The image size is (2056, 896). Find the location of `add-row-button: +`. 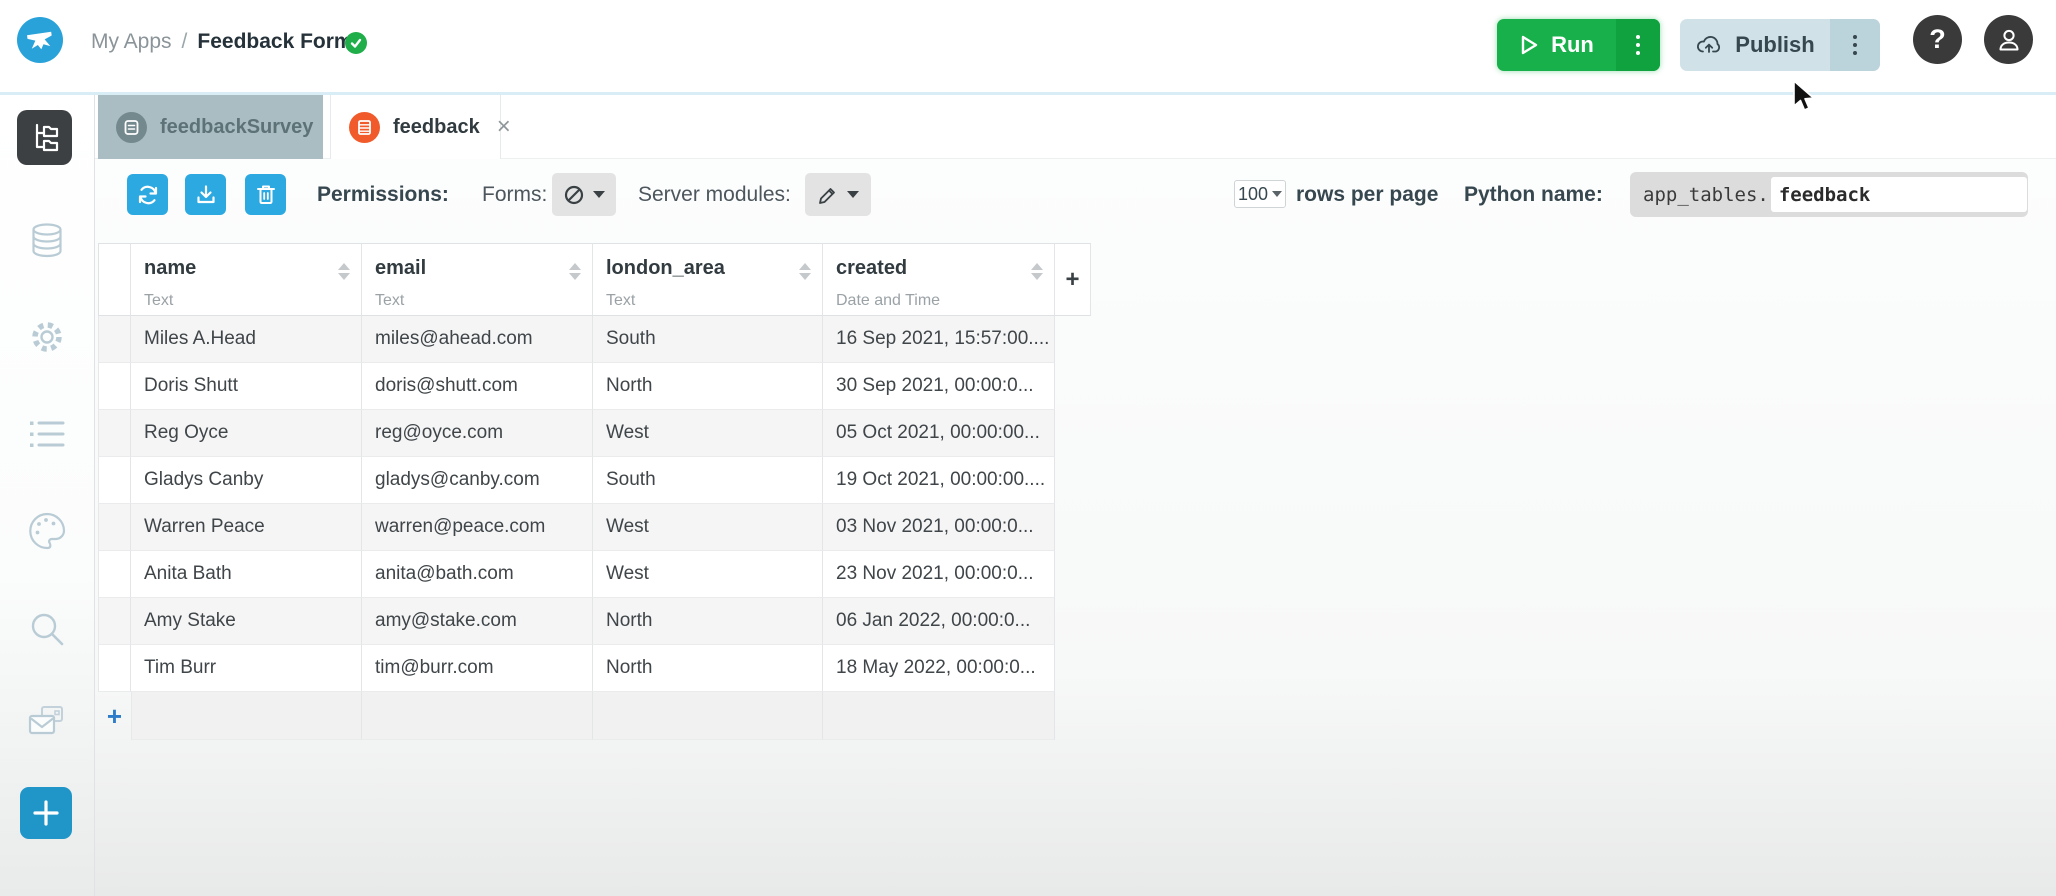

add-row-button: + is located at coordinates (114, 716).